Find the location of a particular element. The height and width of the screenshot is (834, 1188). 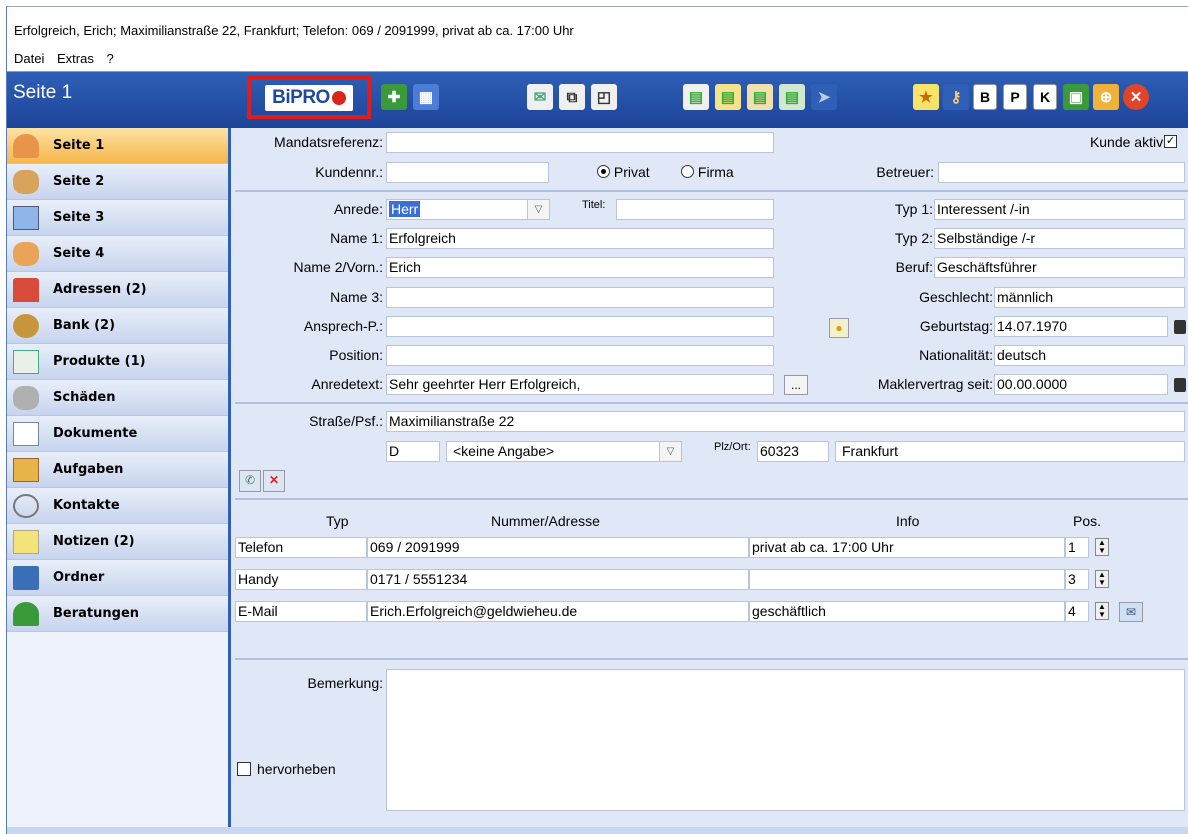

bipro-button: BiPRO is located at coordinates (309, 97).